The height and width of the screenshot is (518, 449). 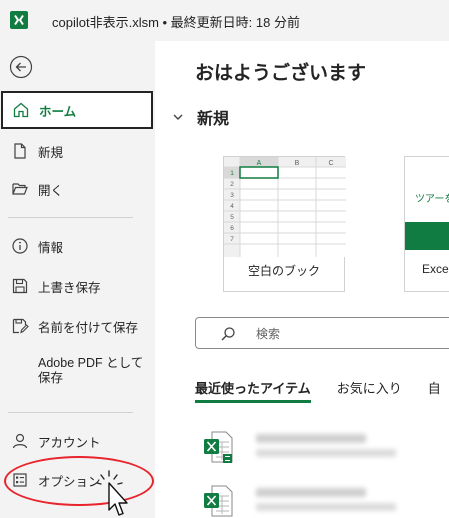 I want to click on sidebar-item-save: 上書き保存, so click(x=77, y=286).